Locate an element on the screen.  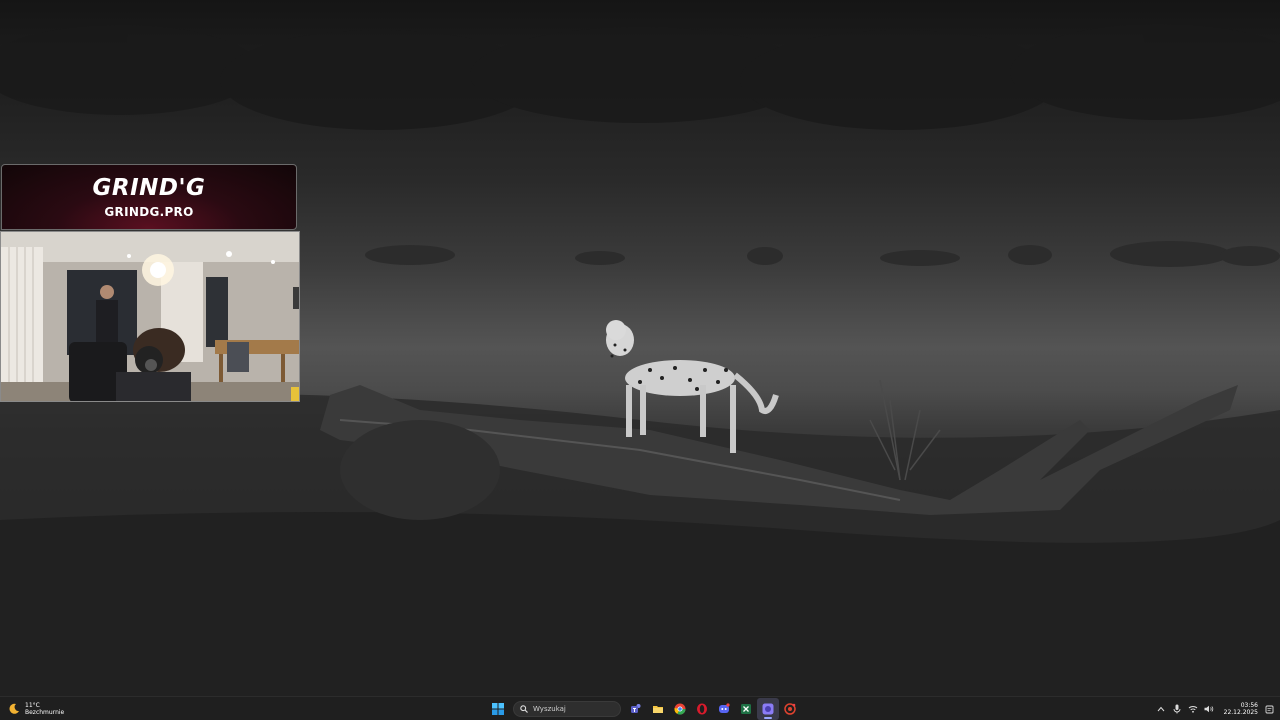
taskbar-app-opera is located at coordinates (702, 709).